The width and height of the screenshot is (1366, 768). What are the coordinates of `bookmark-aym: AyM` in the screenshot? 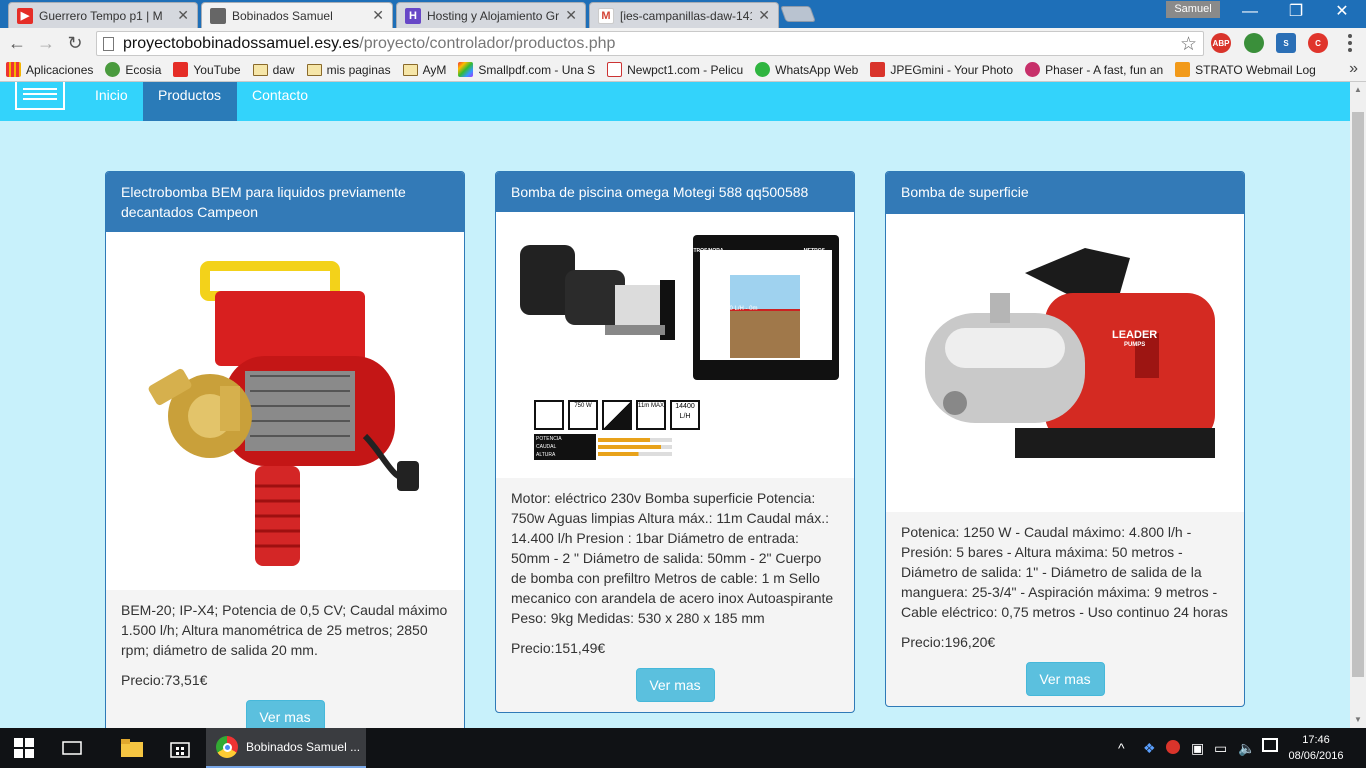 It's located at (424, 69).